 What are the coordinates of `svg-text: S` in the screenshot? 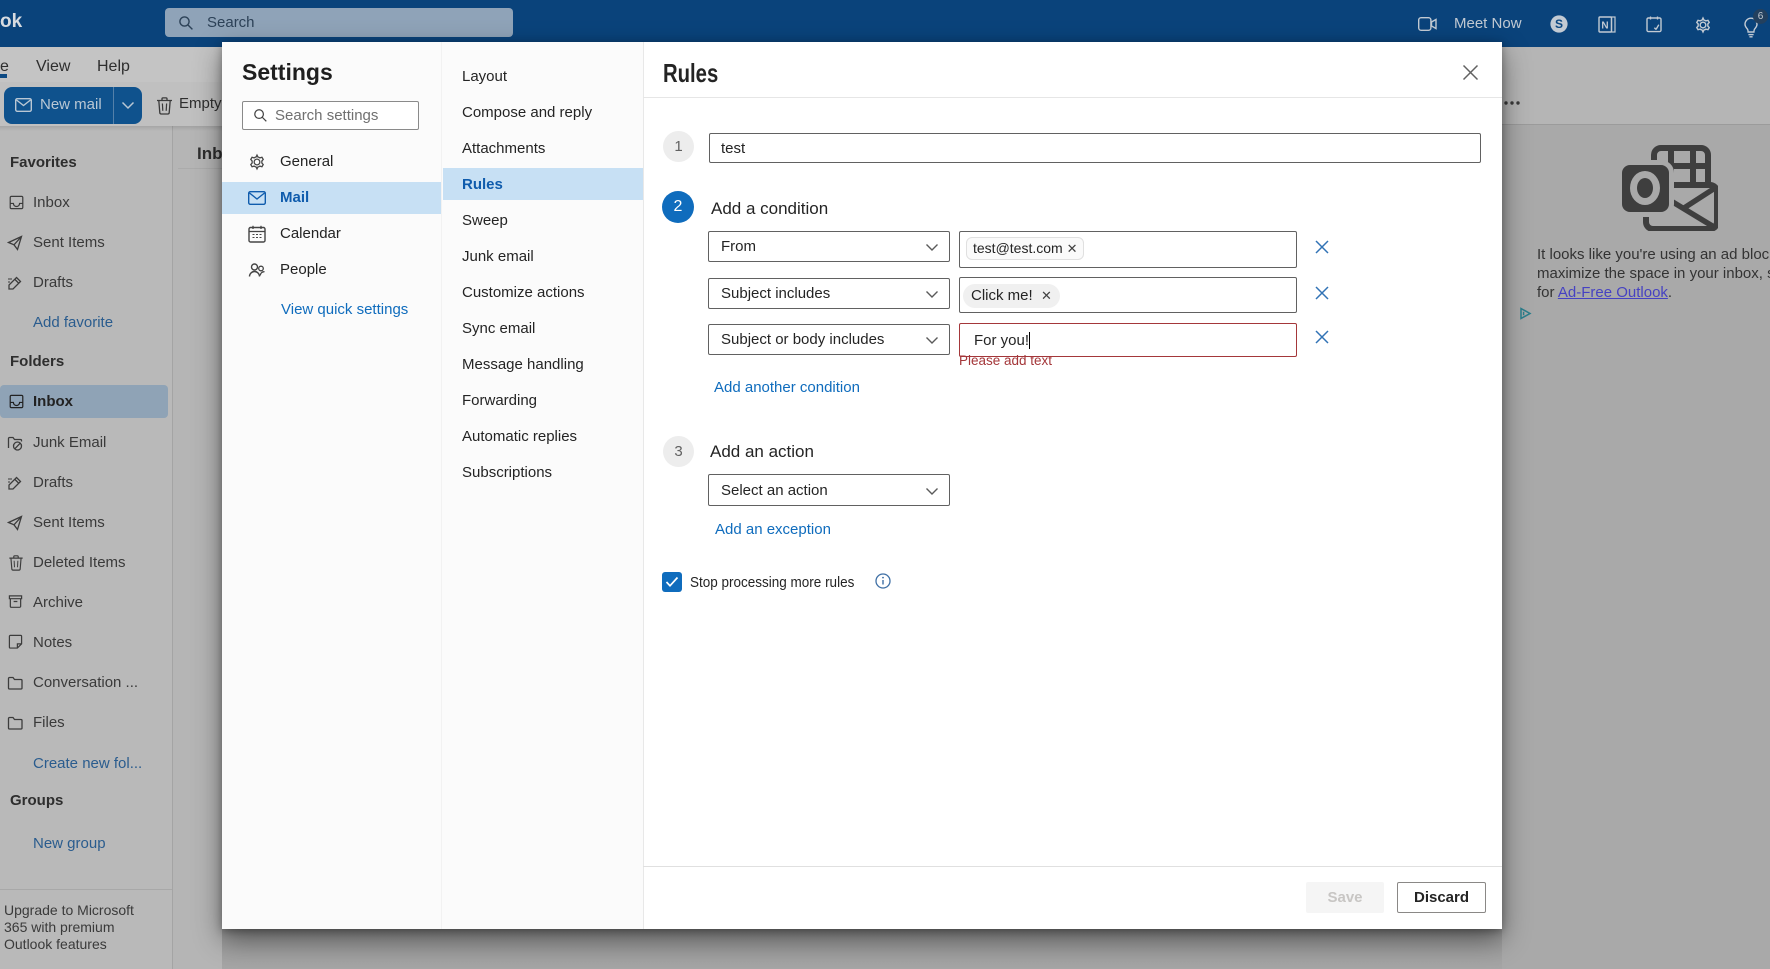 It's located at (1559, 24).